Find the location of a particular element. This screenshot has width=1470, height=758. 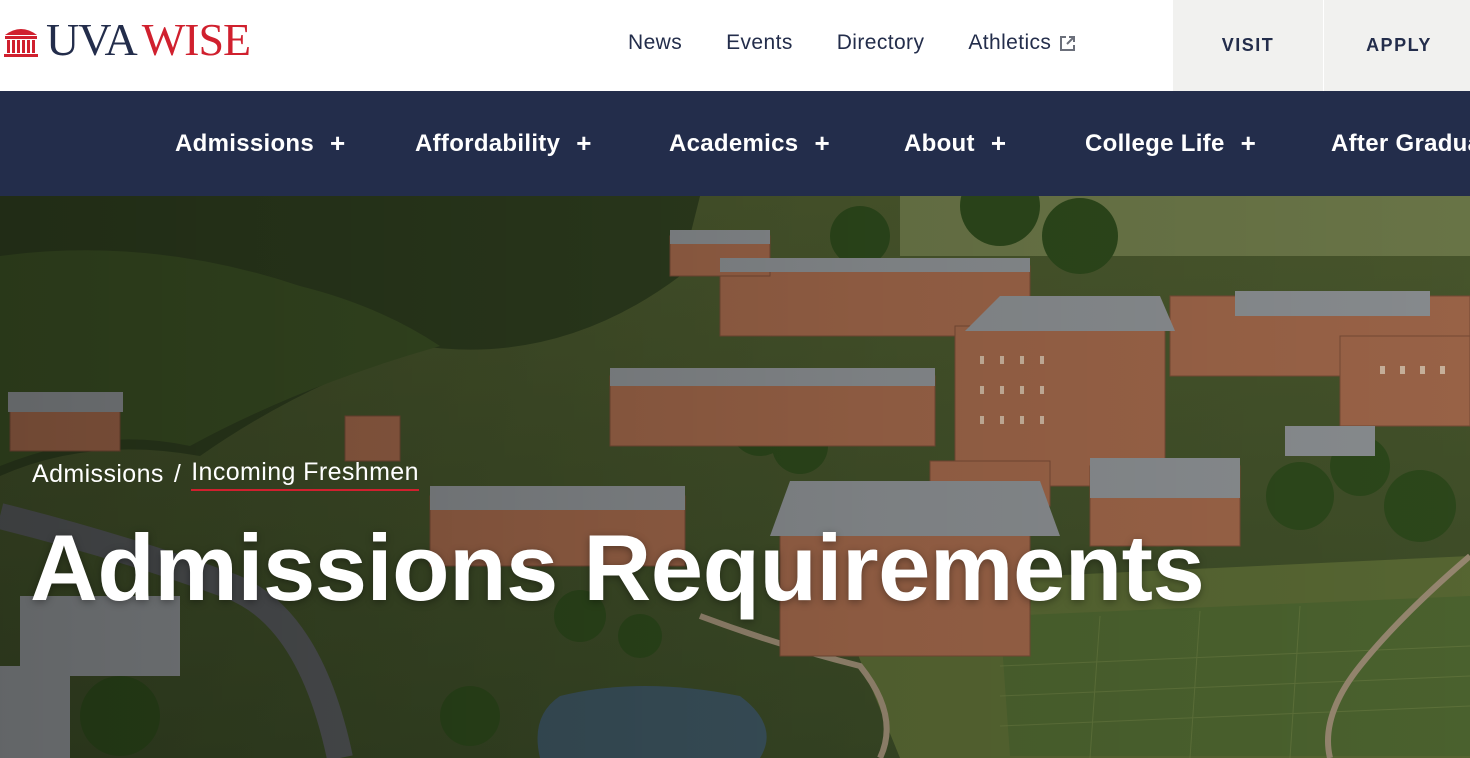

main-nav-college-life-label: College Life is located at coordinates (1155, 143).